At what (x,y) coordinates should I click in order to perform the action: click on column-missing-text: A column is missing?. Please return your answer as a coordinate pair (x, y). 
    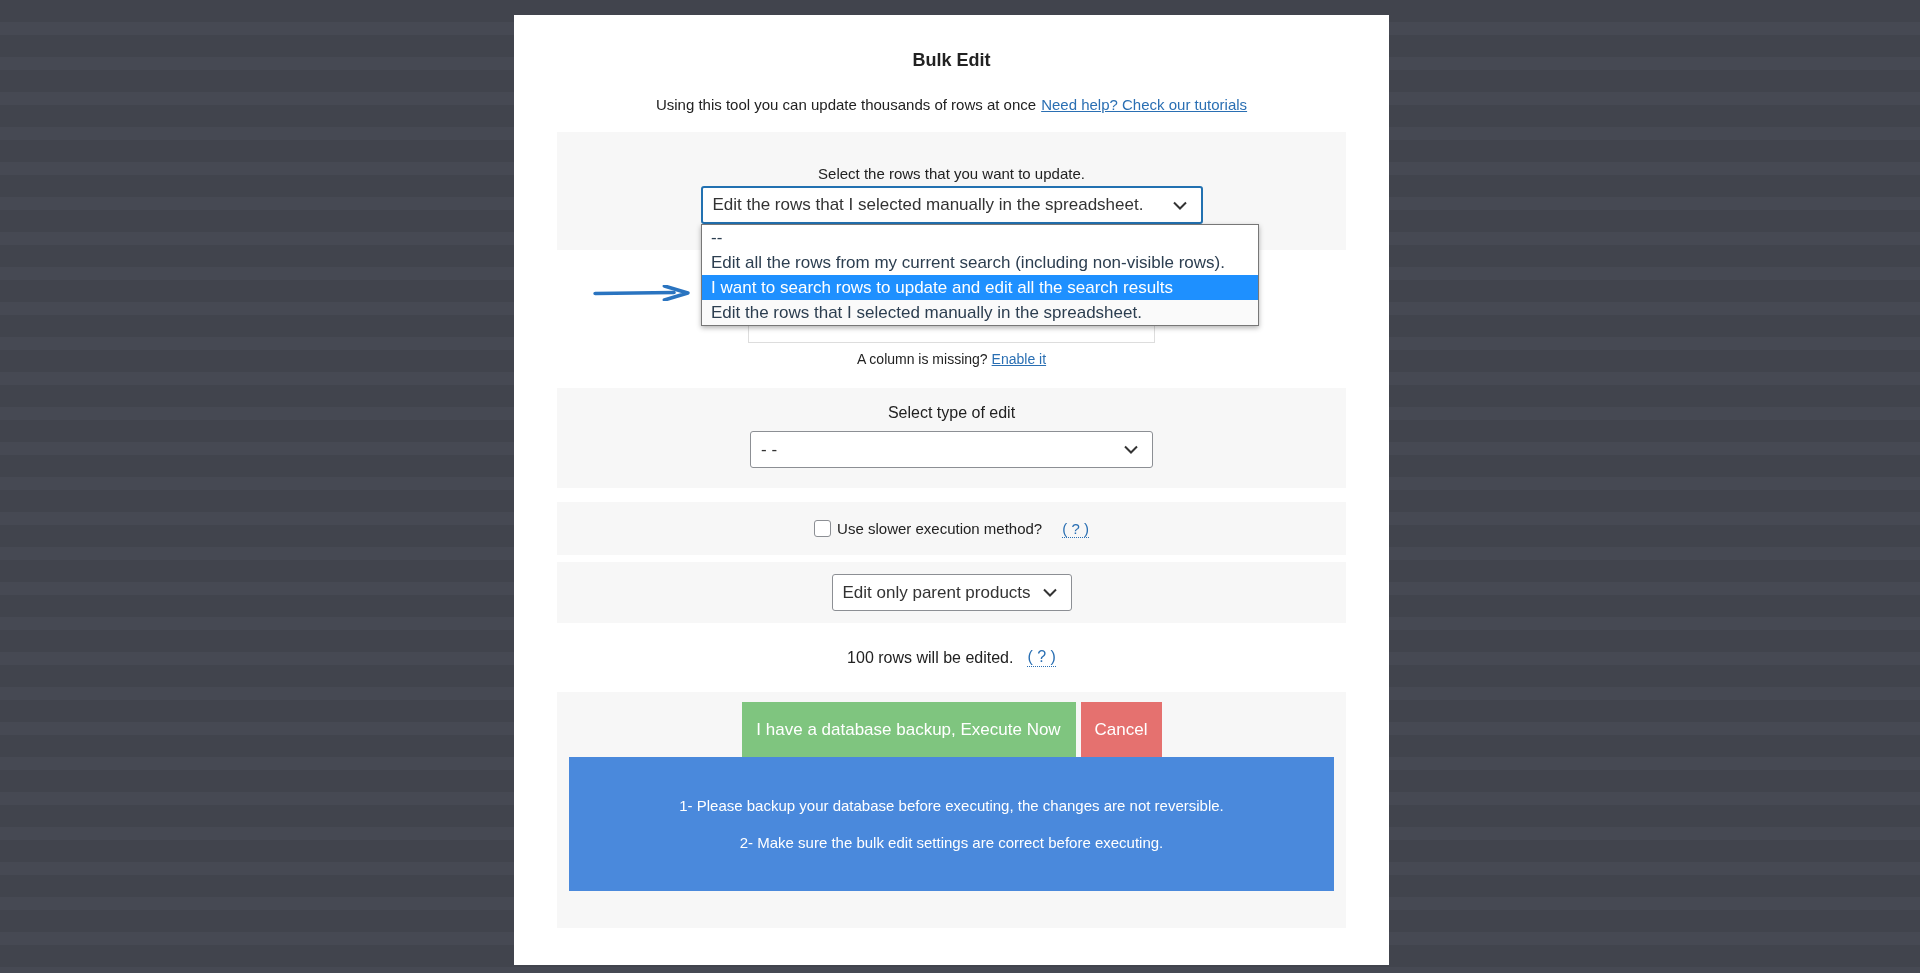
    Looking at the image, I should click on (922, 359).